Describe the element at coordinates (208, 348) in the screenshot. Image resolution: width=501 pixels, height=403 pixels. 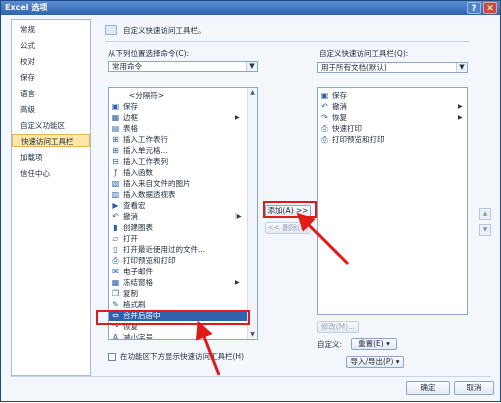
I see `arrow-to-merge-center` at that location.